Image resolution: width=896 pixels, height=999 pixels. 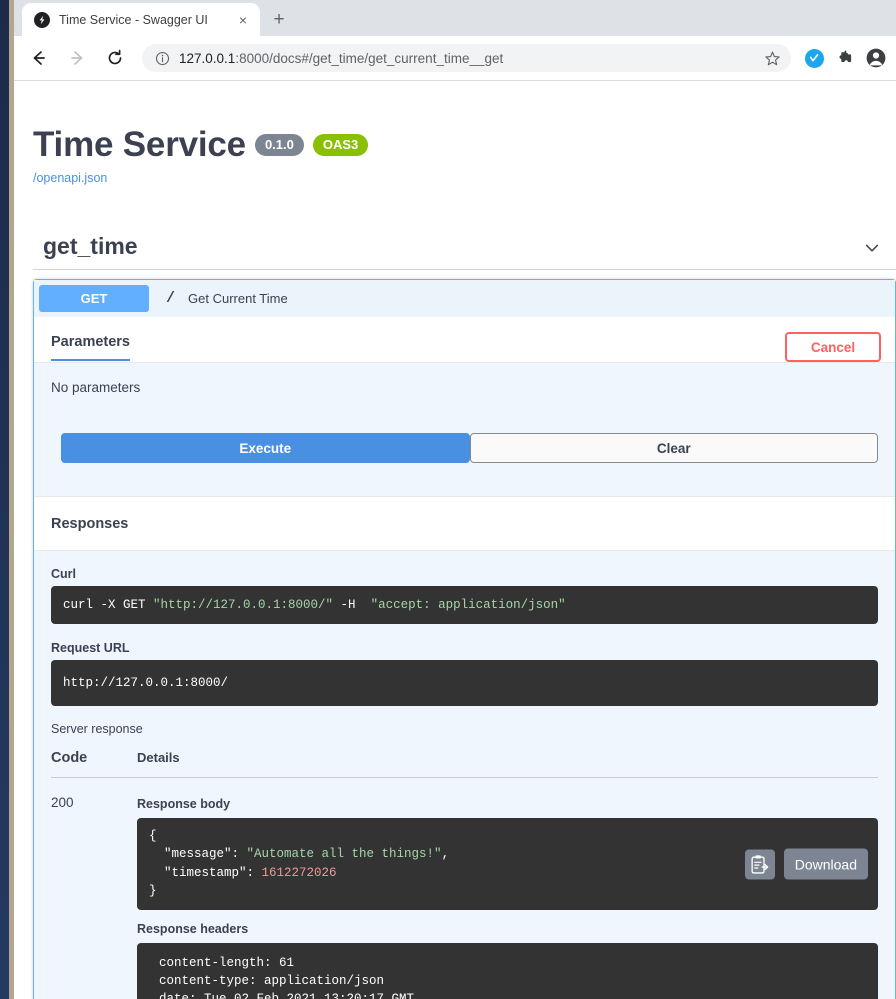 What do you see at coordinates (108, 605) in the screenshot?
I see `curl-cmd: curl -X GET` at bounding box center [108, 605].